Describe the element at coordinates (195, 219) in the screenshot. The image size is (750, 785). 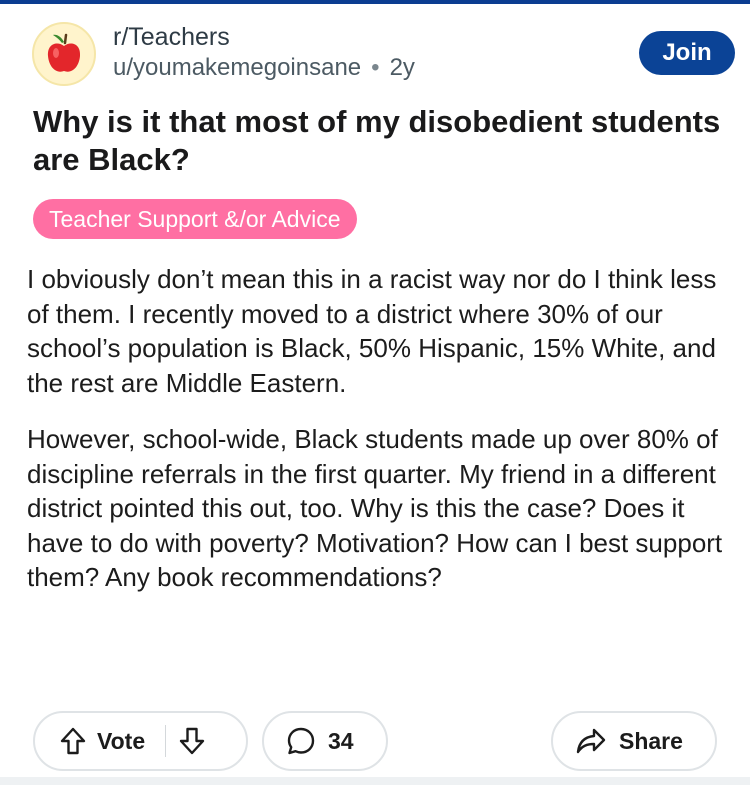
I see `post-flair: Teacher Support &/or Advice` at that location.